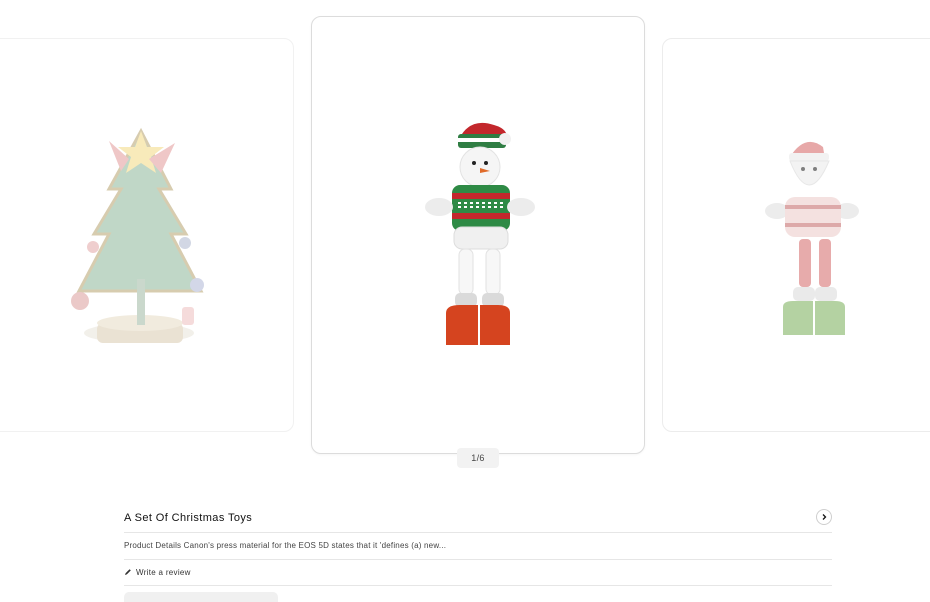  Describe the element at coordinates (163, 572) in the screenshot. I see `write-review-label: Write a review` at that location.